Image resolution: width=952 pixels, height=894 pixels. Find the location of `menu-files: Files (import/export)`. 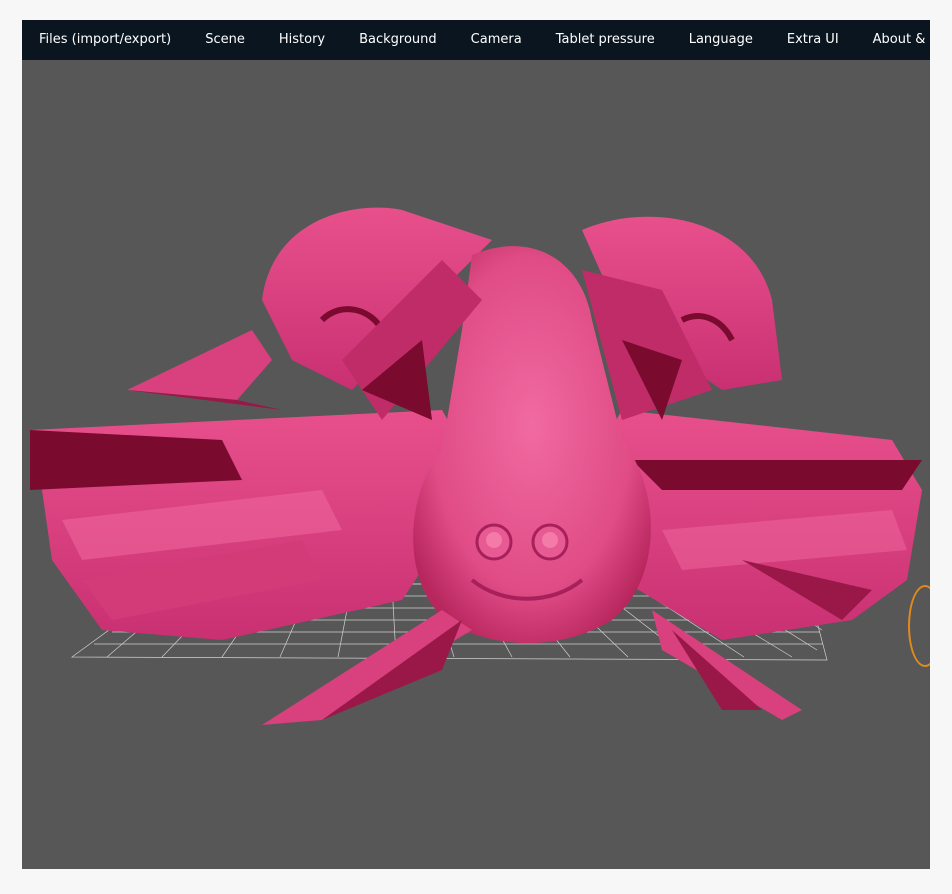

menu-files: Files (import/export) is located at coordinates (105, 40).